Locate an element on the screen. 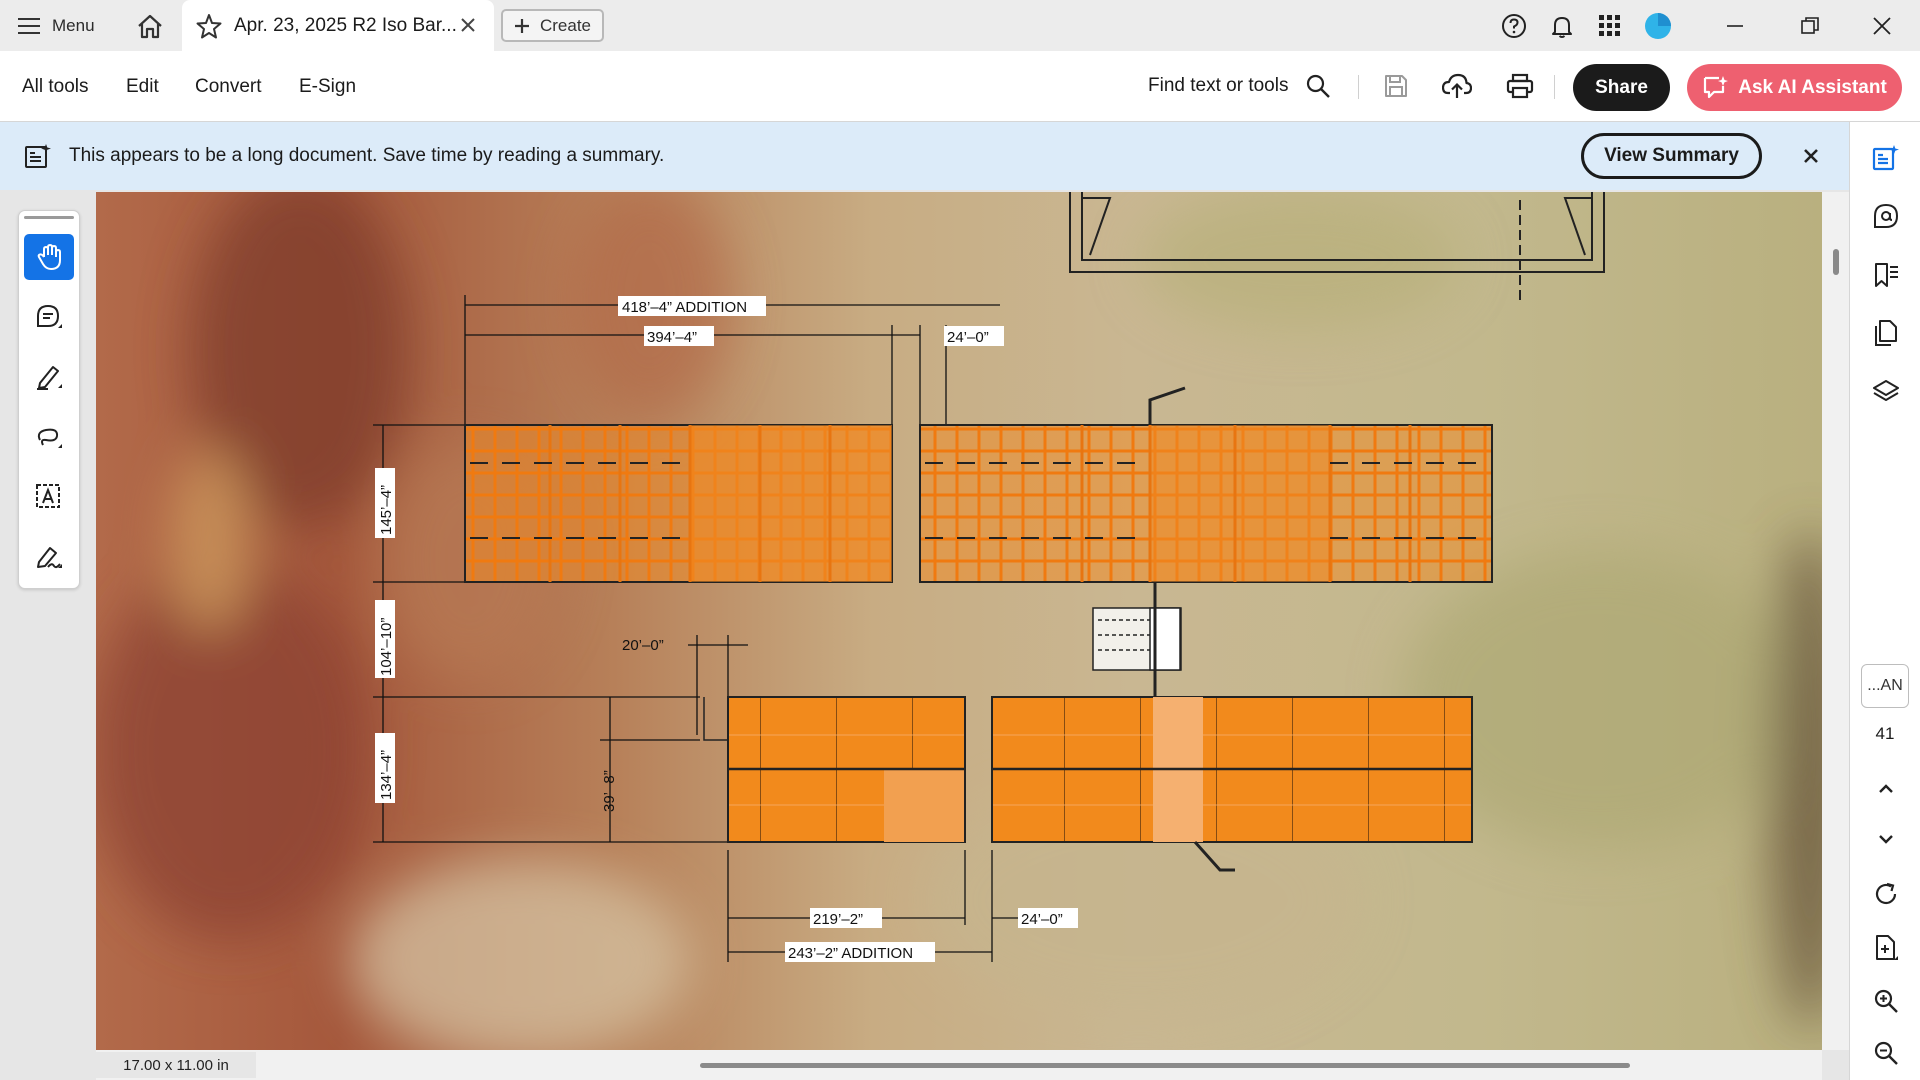 The height and width of the screenshot is (1080, 1920). panel-handle is located at coordinates (49, 217).